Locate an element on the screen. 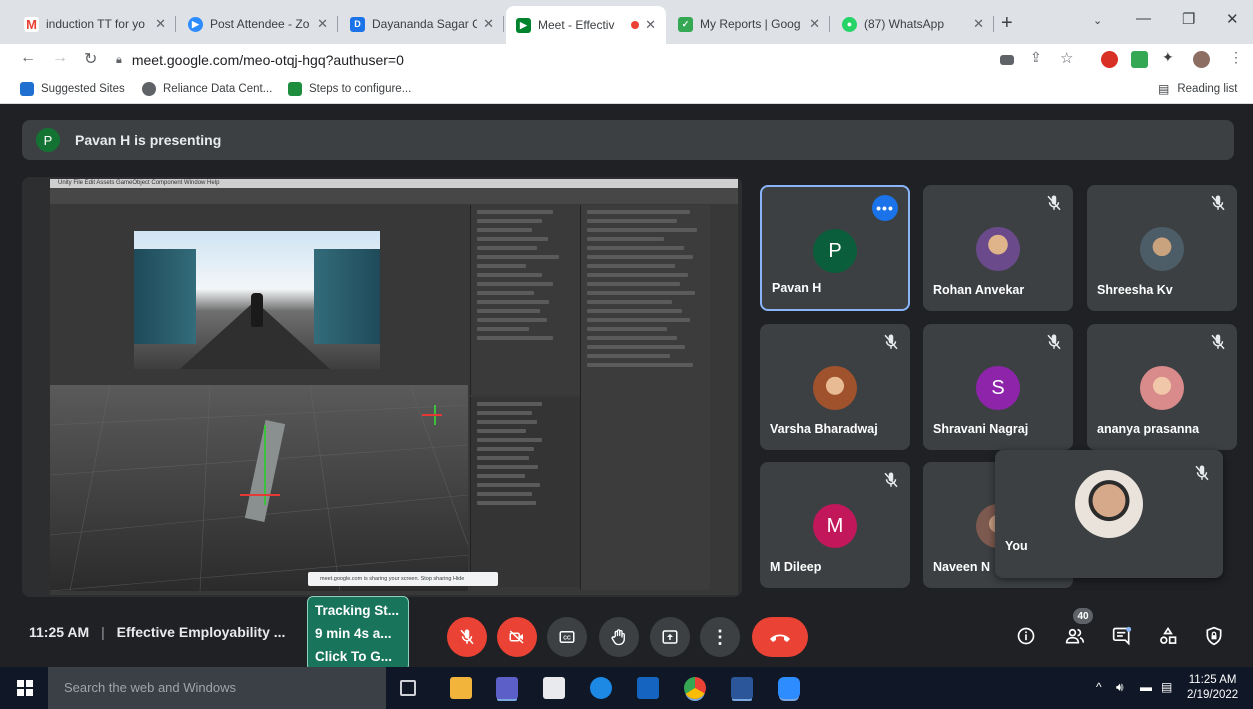 The image size is (1253, 709). participant-tile-shreesha: Shreesha Kv is located at coordinates (1162, 248).